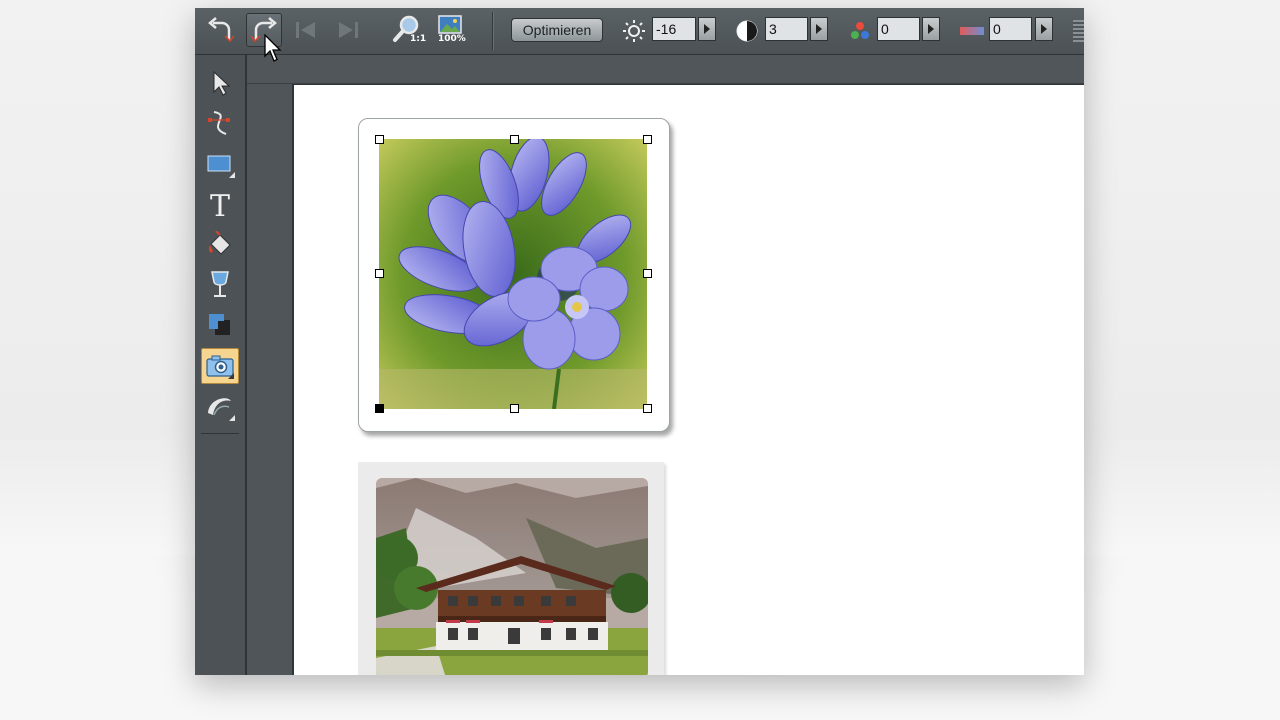 The image size is (1280, 720). Describe the element at coordinates (379, 273) in the screenshot. I see `selection-handle-left` at that location.